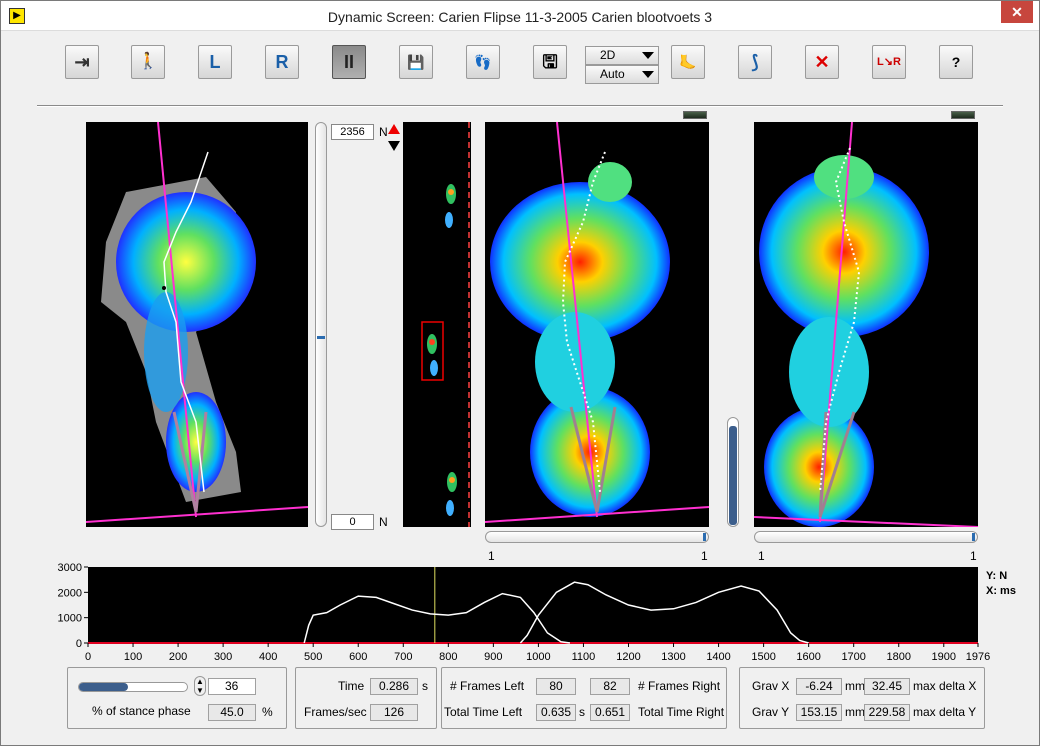 The width and height of the screenshot is (1040, 746). What do you see at coordinates (853, 657) in the screenshot?
I see `chart-x-tick-label: 1700` at bounding box center [853, 657].